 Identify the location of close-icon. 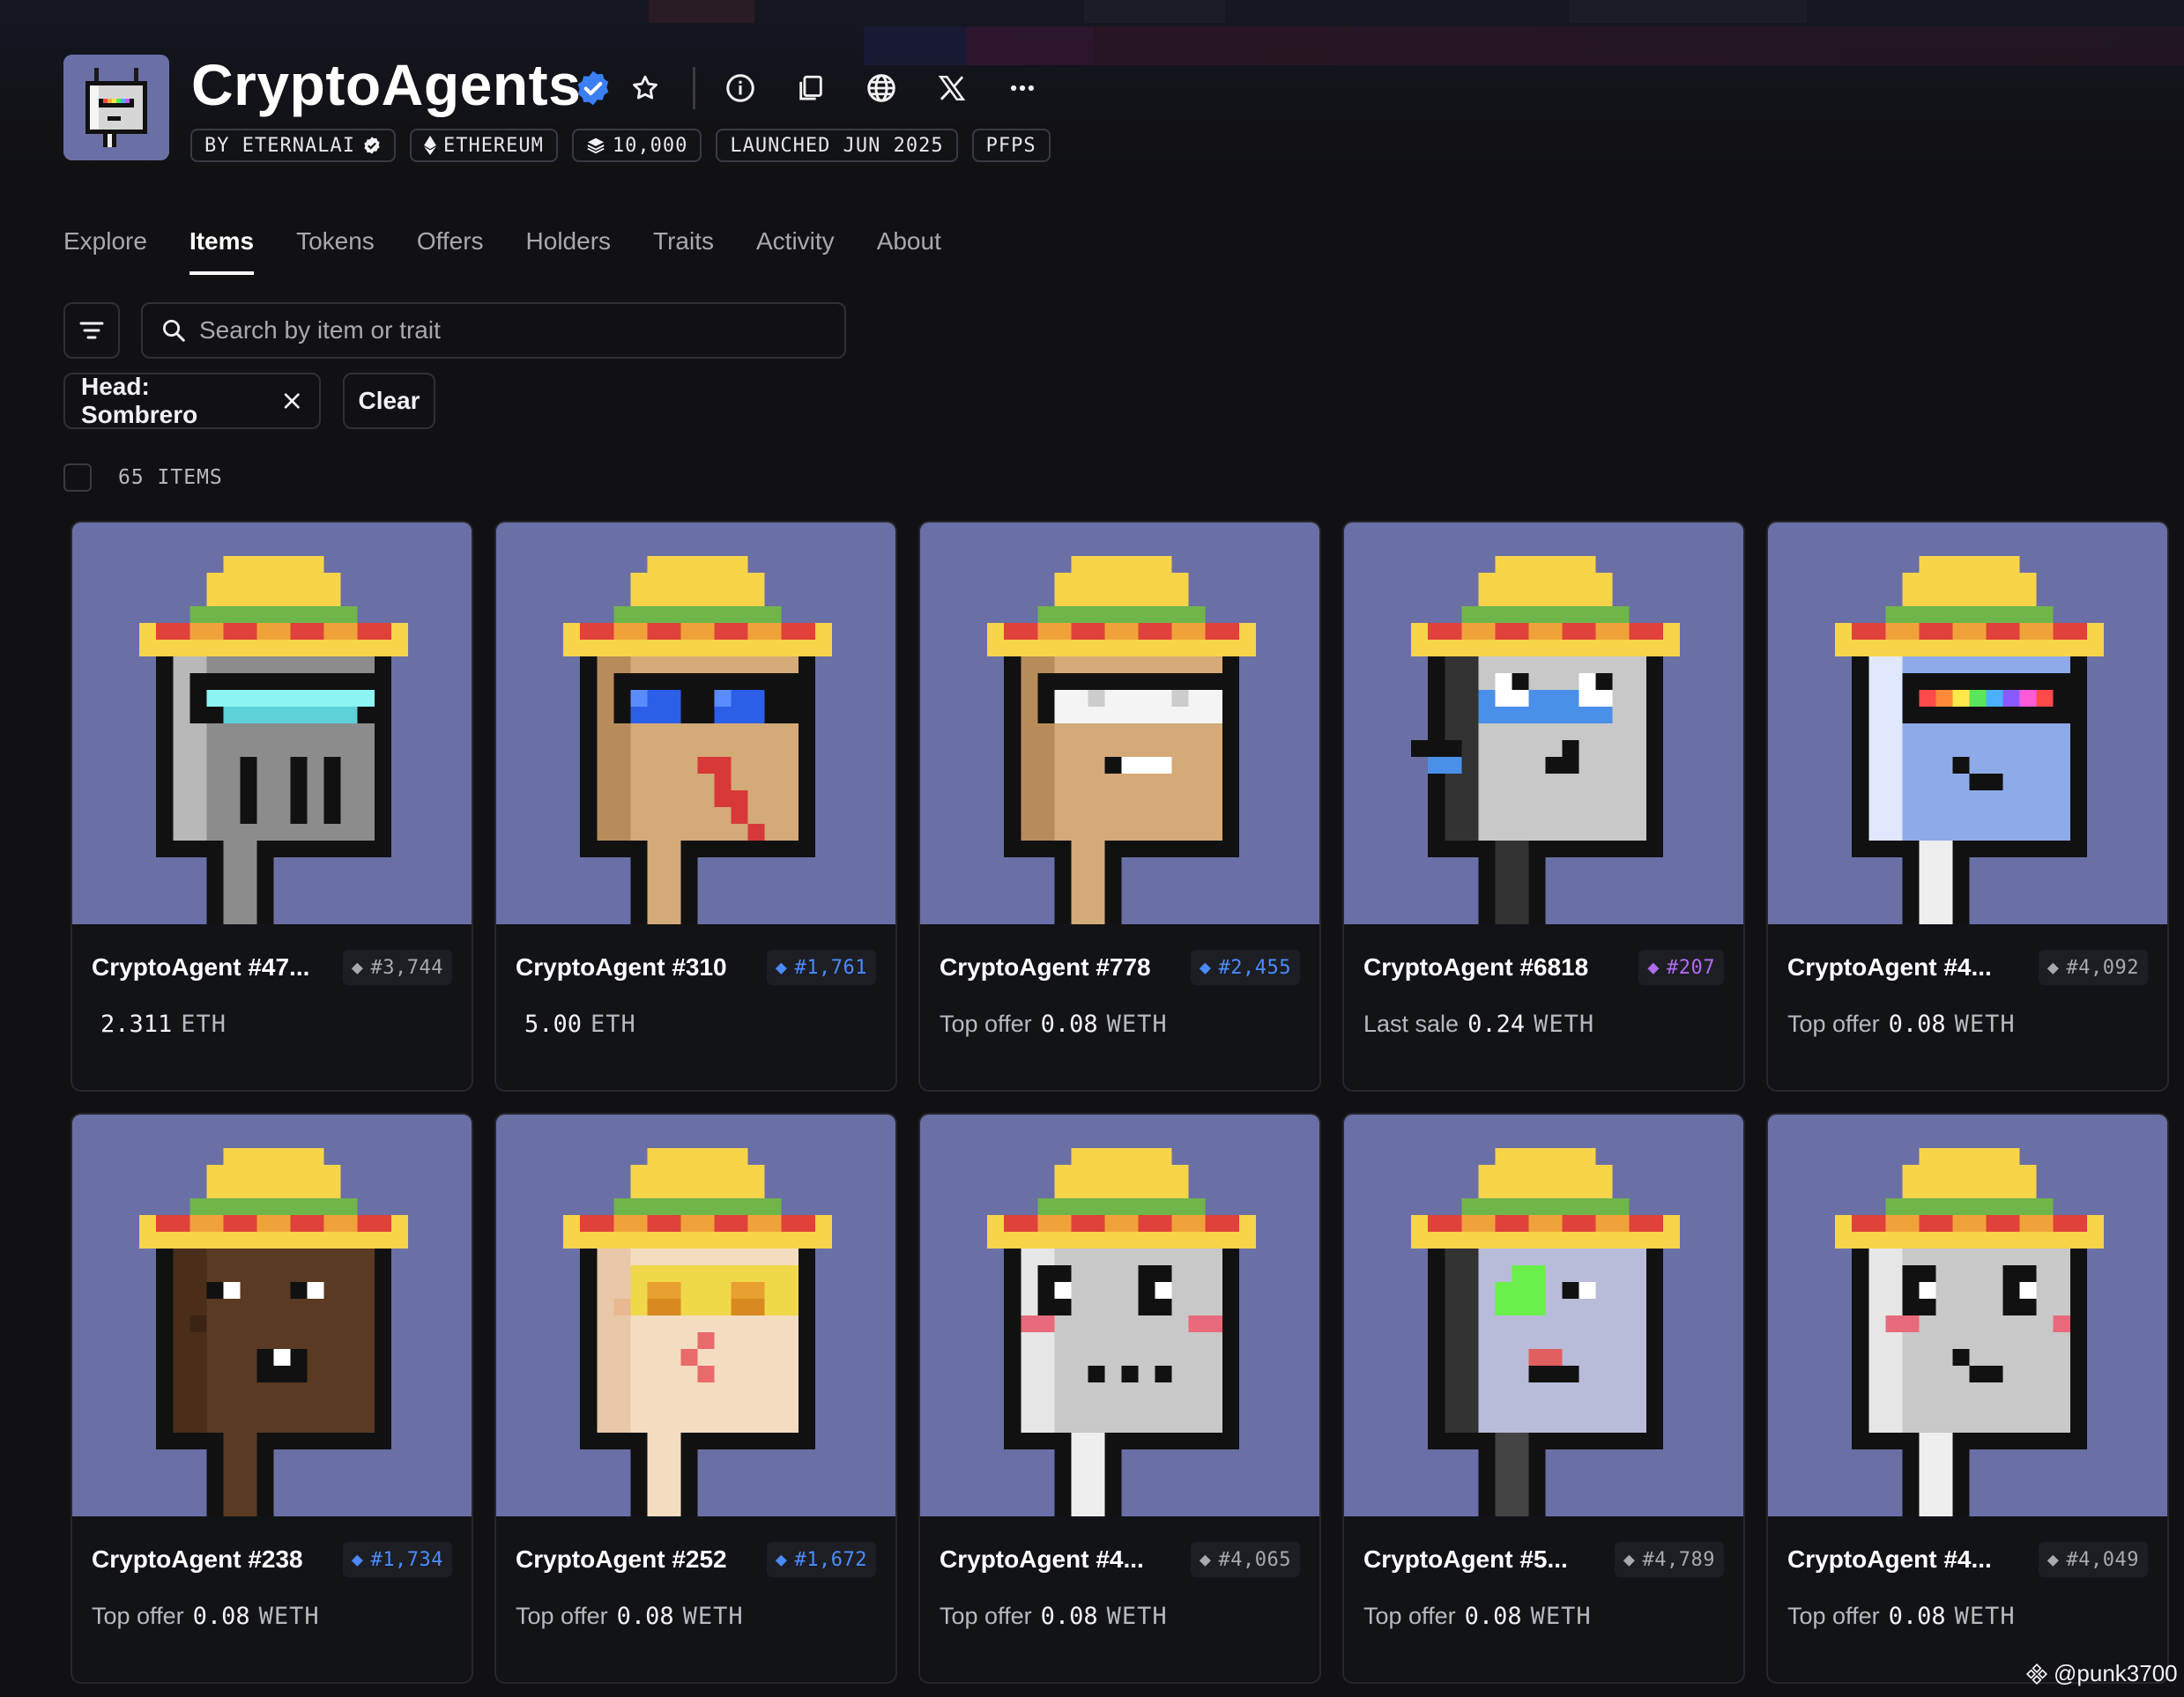
(292, 400).